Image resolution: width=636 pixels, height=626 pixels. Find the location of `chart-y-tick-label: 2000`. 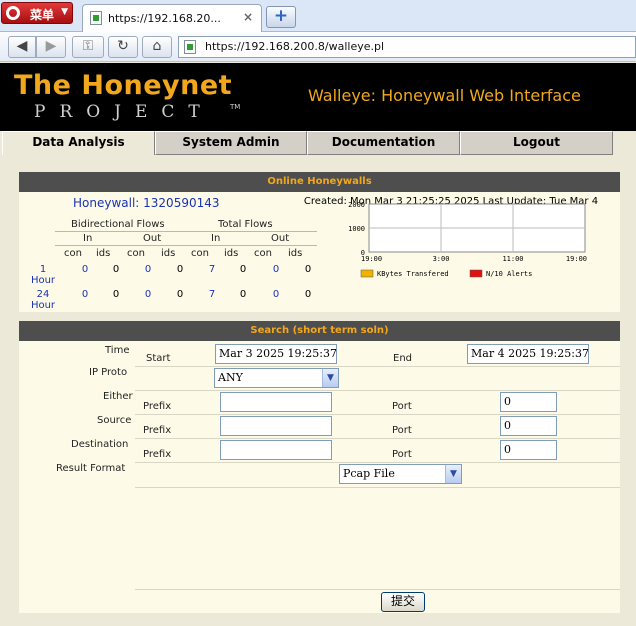

chart-y-tick-label: 2000 is located at coordinates (356, 205).